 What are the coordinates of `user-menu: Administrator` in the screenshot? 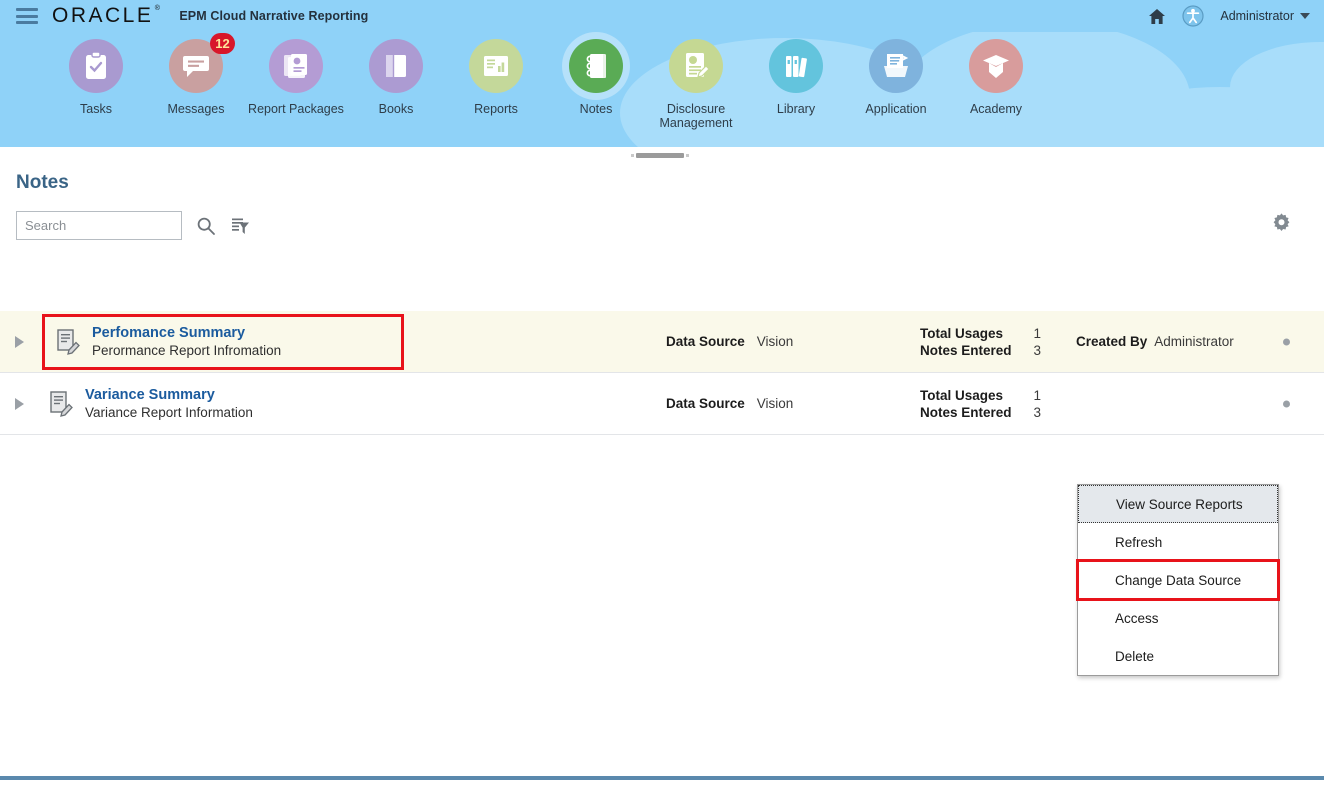 It's located at (1265, 16).